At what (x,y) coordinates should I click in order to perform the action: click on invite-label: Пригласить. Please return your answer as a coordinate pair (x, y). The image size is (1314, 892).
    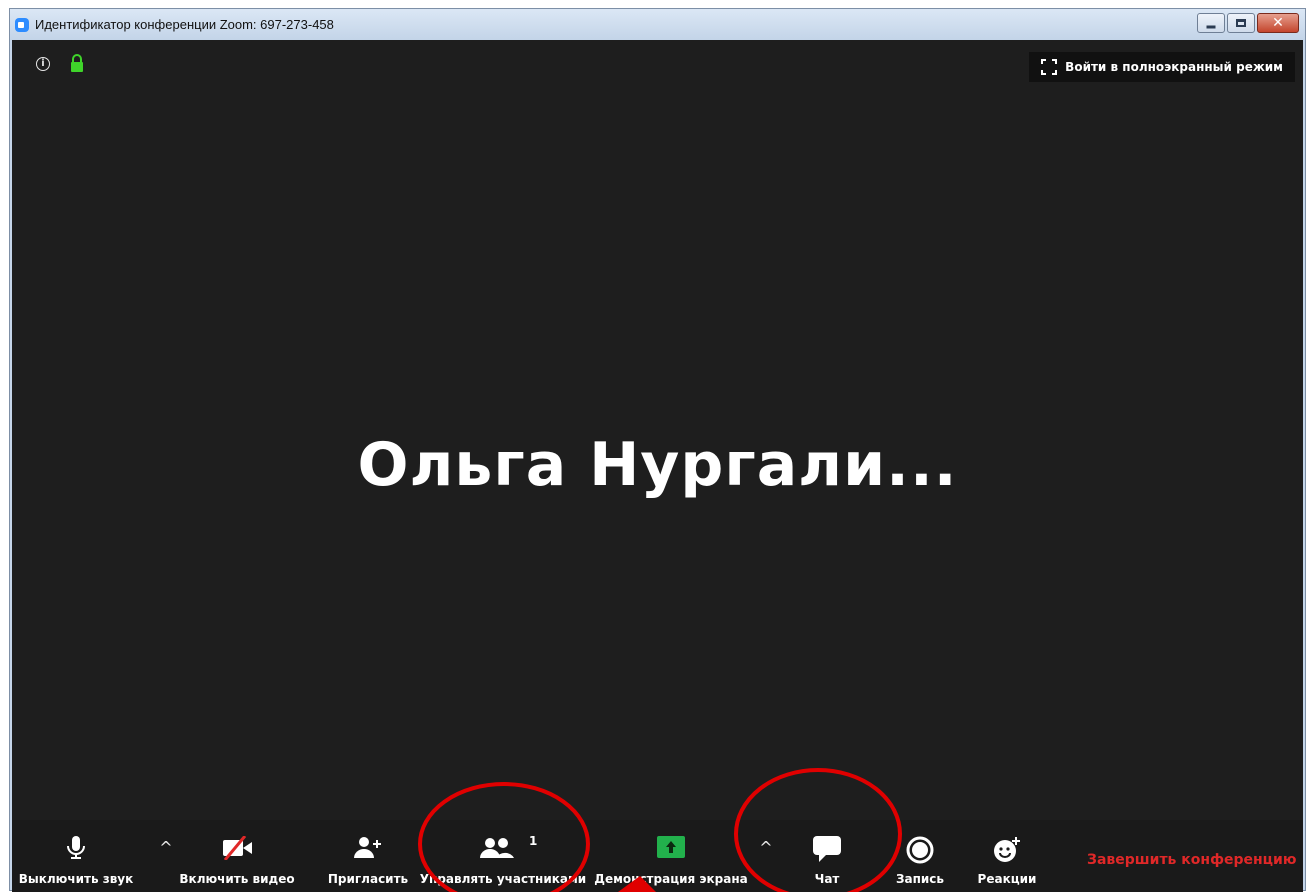
    Looking at the image, I should click on (368, 879).